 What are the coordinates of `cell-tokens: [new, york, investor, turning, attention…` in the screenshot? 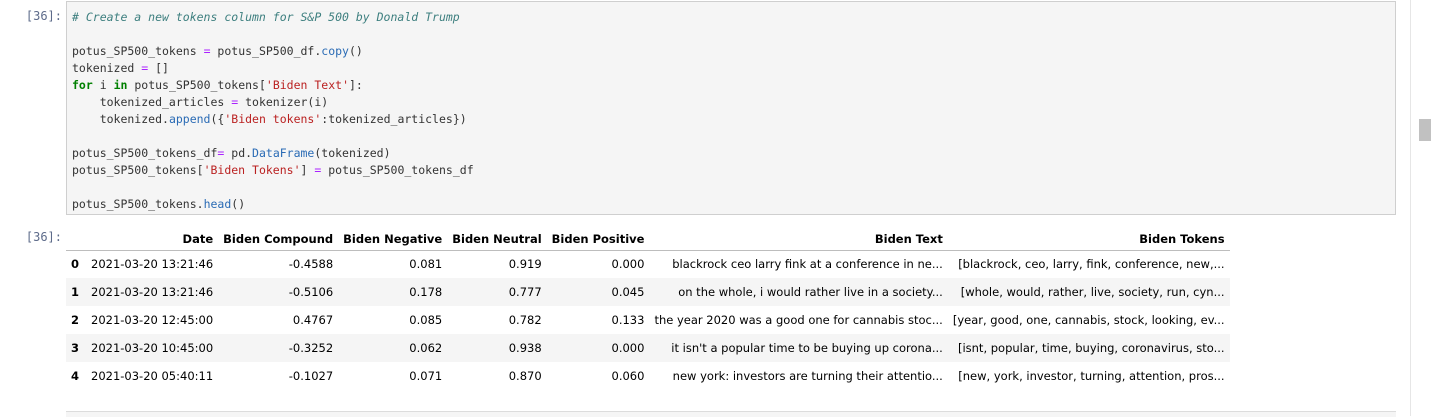 It's located at (1091, 376).